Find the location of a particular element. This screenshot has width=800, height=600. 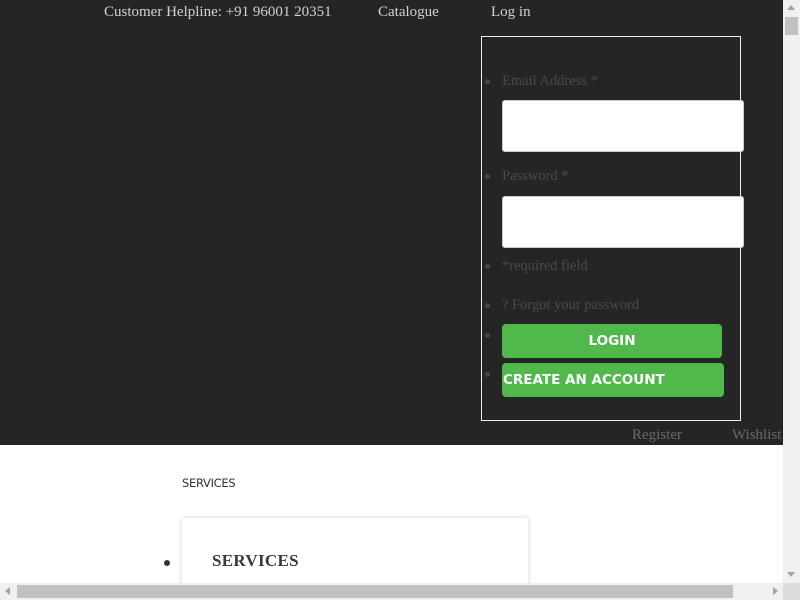

scroll-down-arrow-icon is located at coordinates (791, 574).